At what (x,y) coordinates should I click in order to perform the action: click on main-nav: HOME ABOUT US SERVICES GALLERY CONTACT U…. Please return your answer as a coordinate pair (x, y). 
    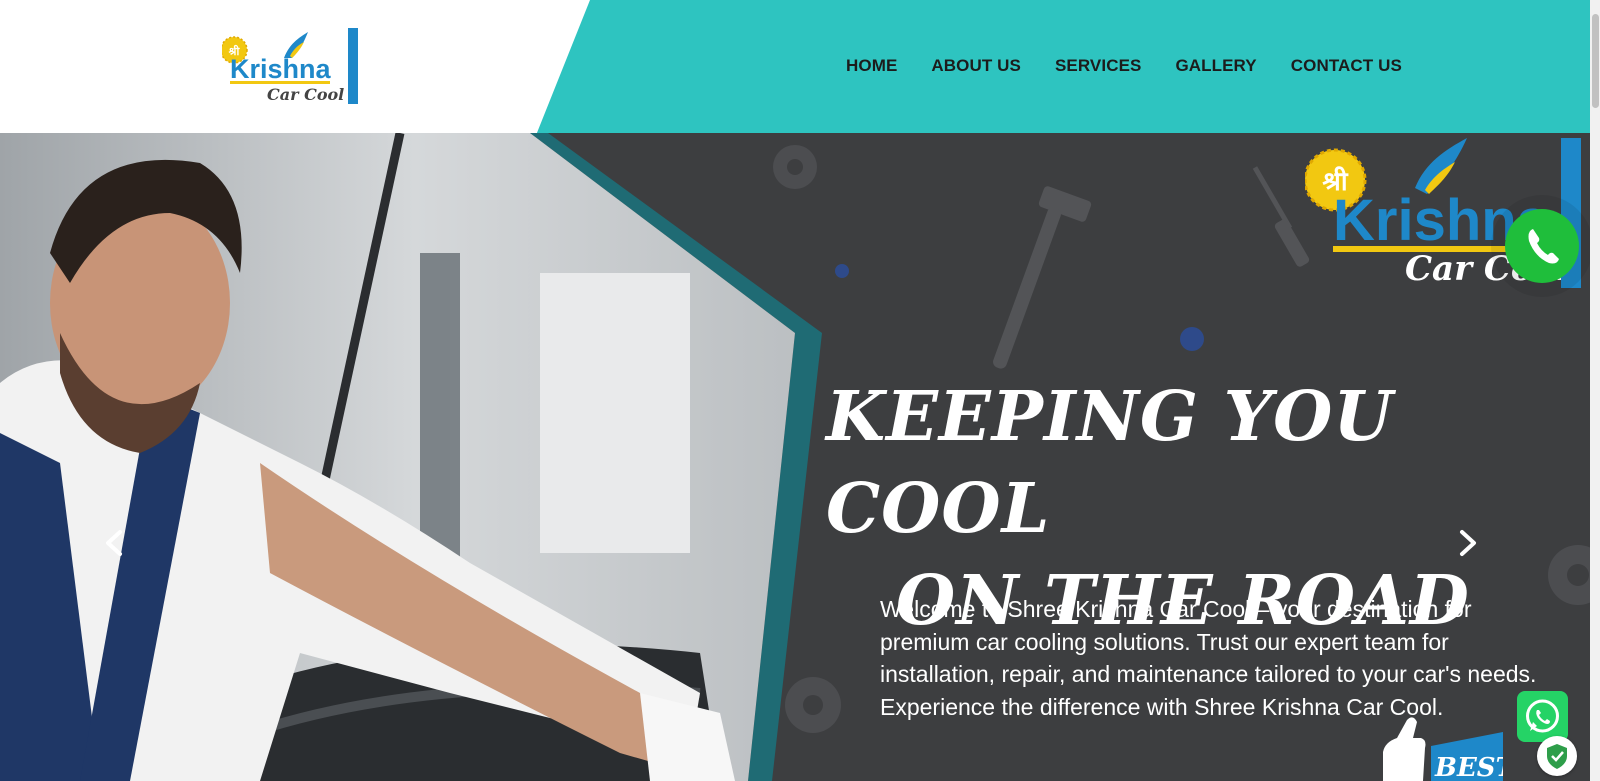
    Looking at the image, I should click on (1124, 66).